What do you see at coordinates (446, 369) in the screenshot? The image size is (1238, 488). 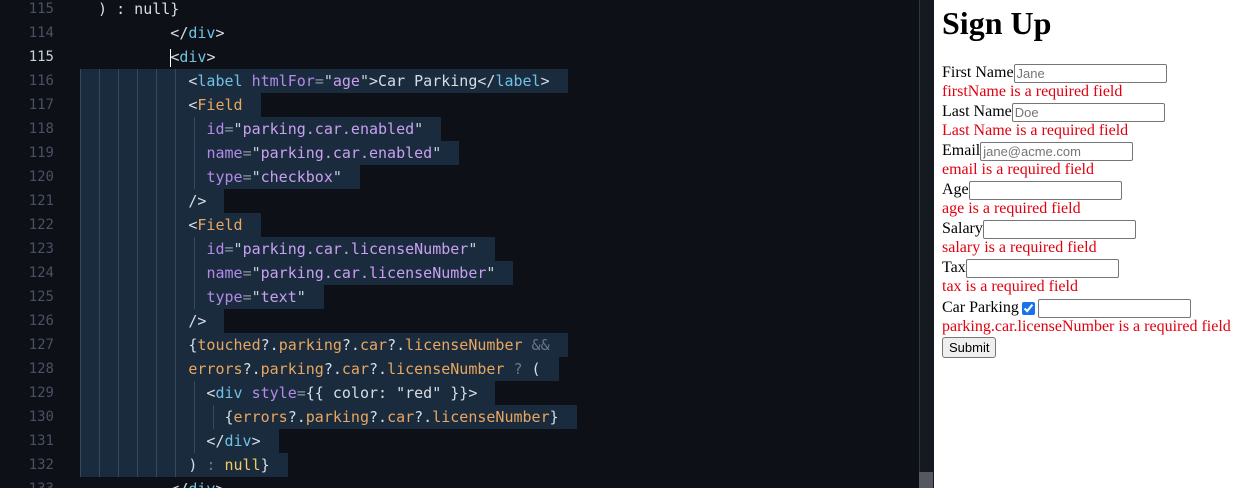 I see `code-token: licenseNumber` at bounding box center [446, 369].